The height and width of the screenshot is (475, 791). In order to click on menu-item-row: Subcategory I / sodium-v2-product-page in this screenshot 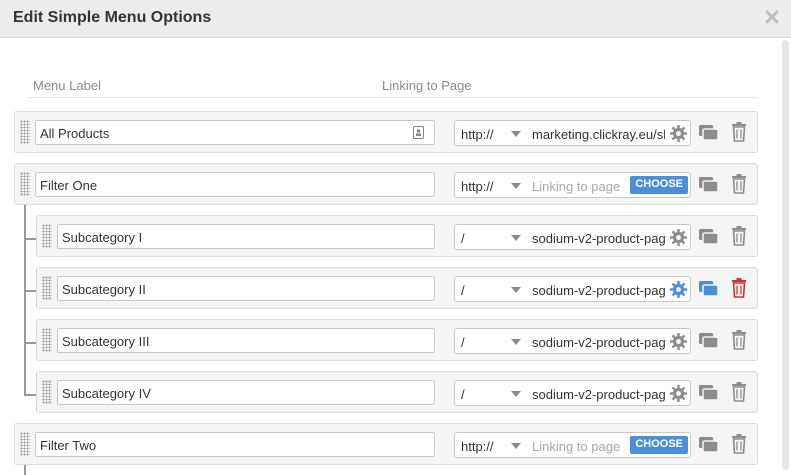, I will do `click(397, 236)`.